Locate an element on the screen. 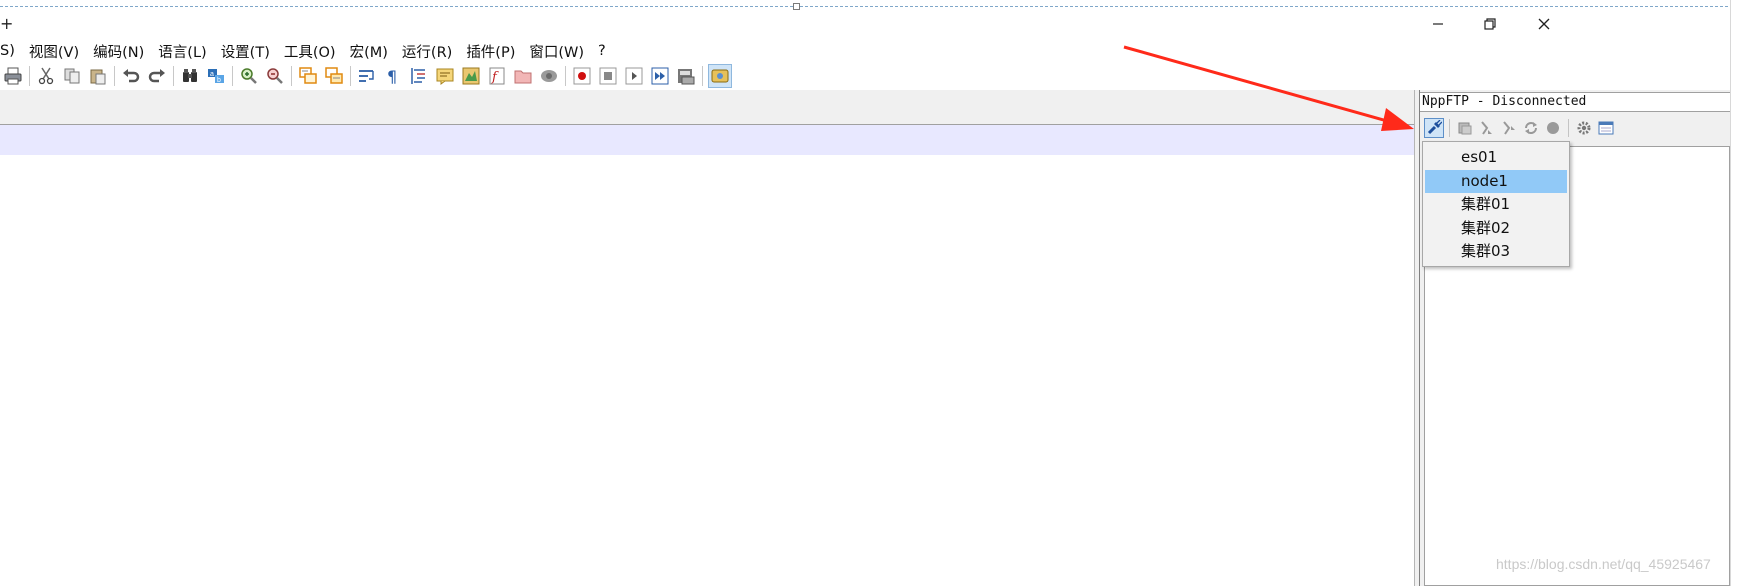 The width and height of the screenshot is (1750, 586). menu-plugins: 插件(P) is located at coordinates (490, 51).